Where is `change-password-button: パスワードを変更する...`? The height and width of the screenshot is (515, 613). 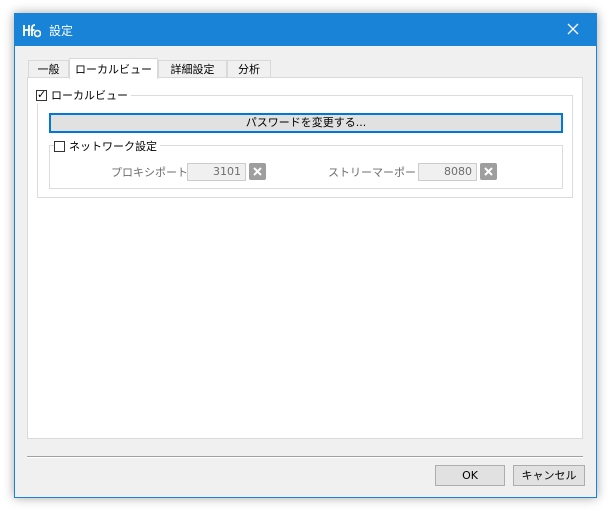
change-password-button: パスワードを変更する... is located at coordinates (306, 123).